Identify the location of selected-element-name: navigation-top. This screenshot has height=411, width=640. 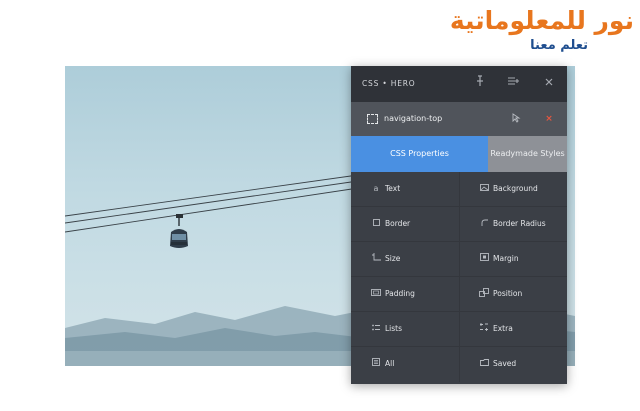
(413, 118).